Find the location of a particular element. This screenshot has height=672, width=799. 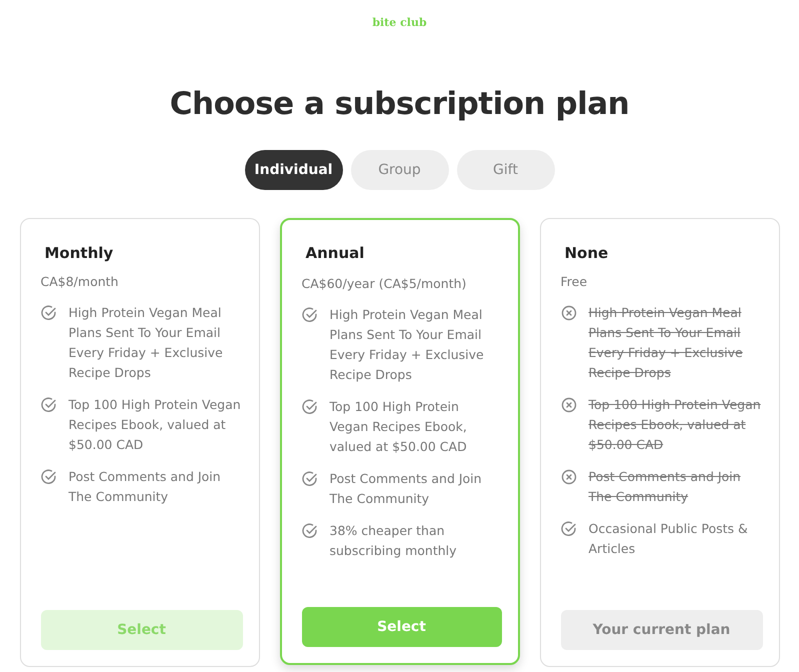

feature-text: Occasional Public Posts & Articles is located at coordinates (668, 539).